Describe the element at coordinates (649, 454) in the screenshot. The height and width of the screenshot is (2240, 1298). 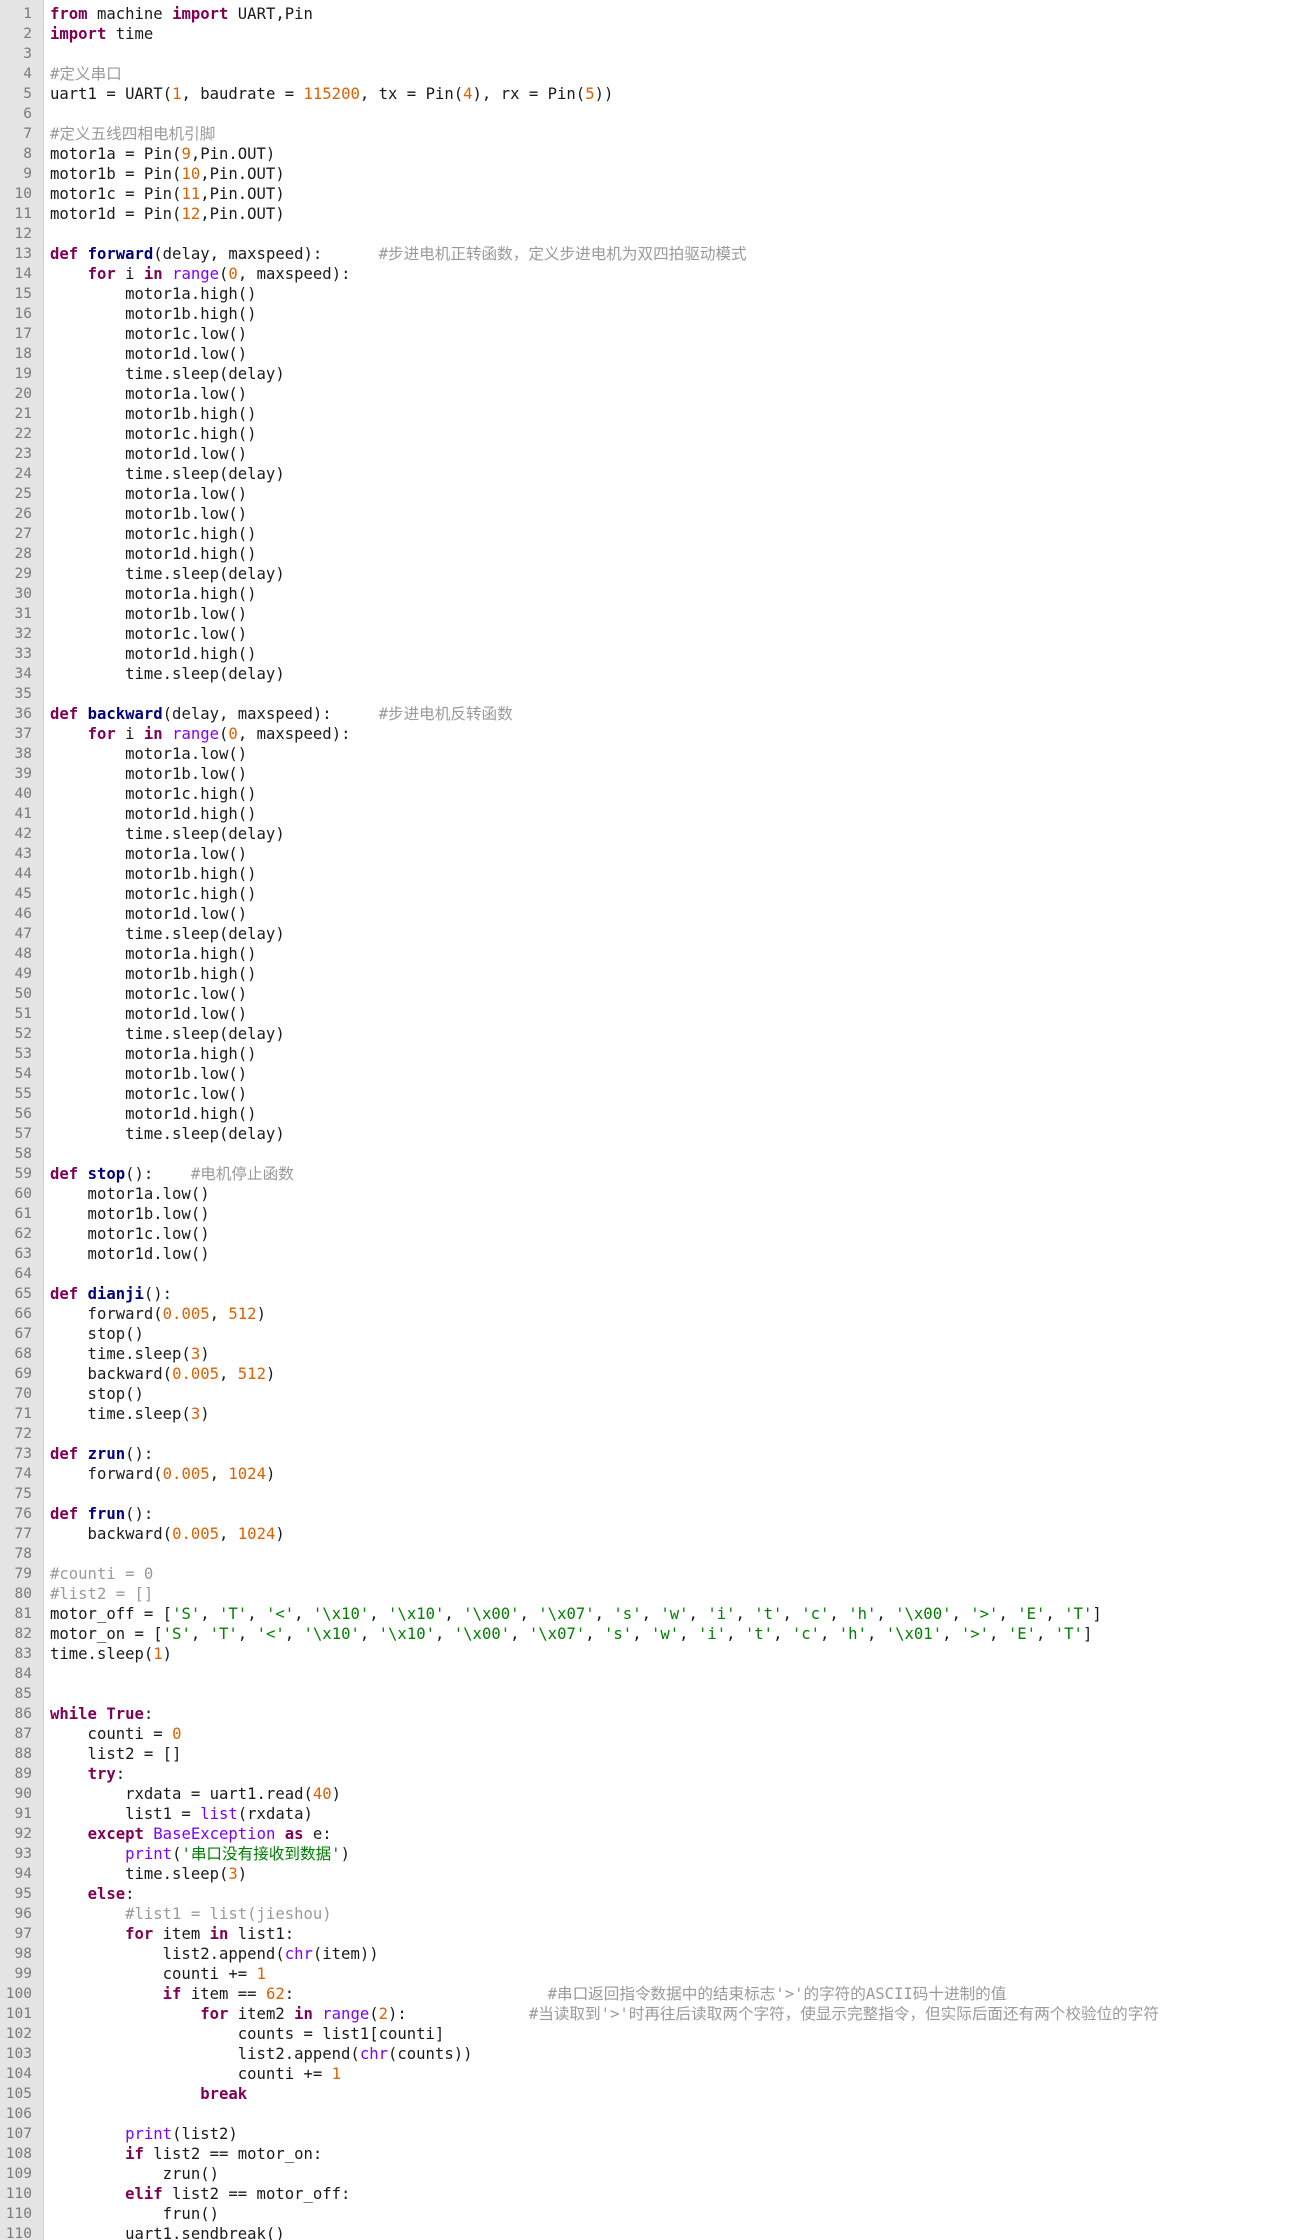
I see `code-line: 23 motor1d.low()` at that location.